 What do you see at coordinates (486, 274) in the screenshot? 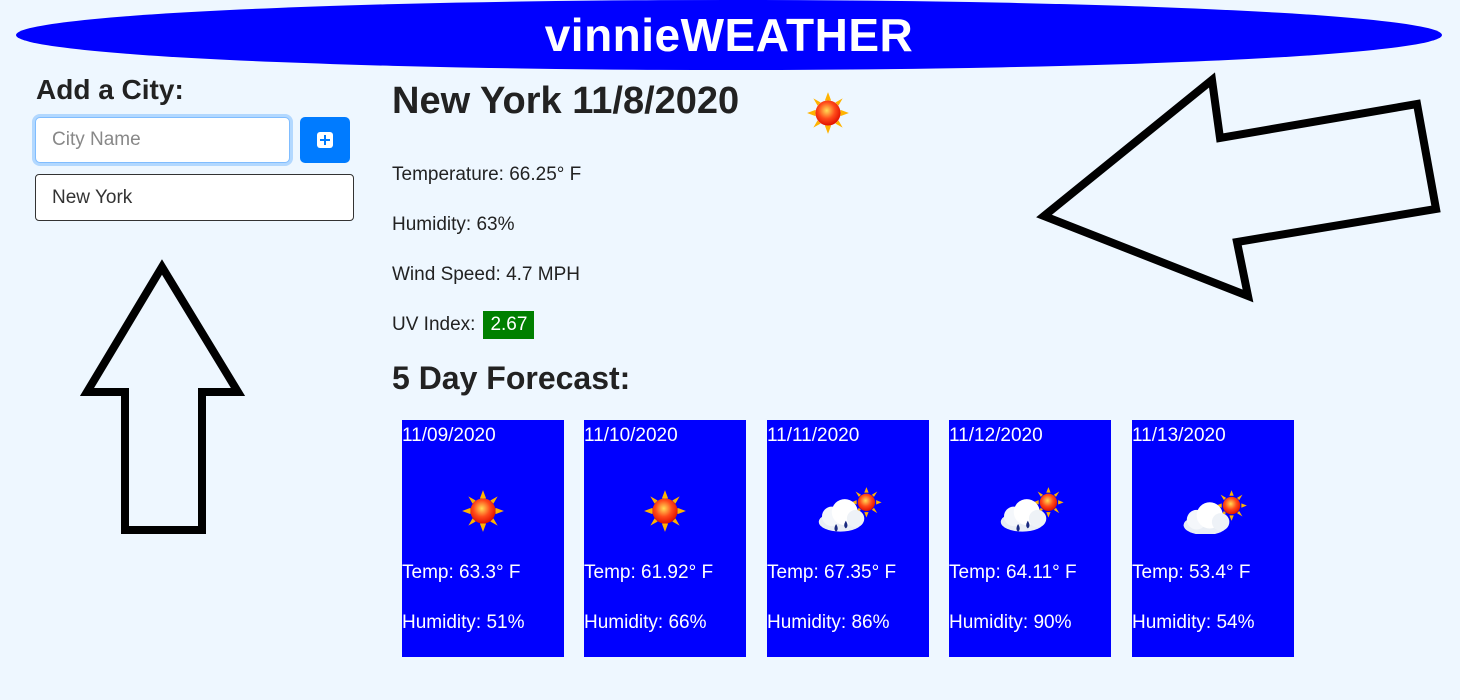
I see `current-wind-speed: Wind Speed: 4.7 MPH` at bounding box center [486, 274].